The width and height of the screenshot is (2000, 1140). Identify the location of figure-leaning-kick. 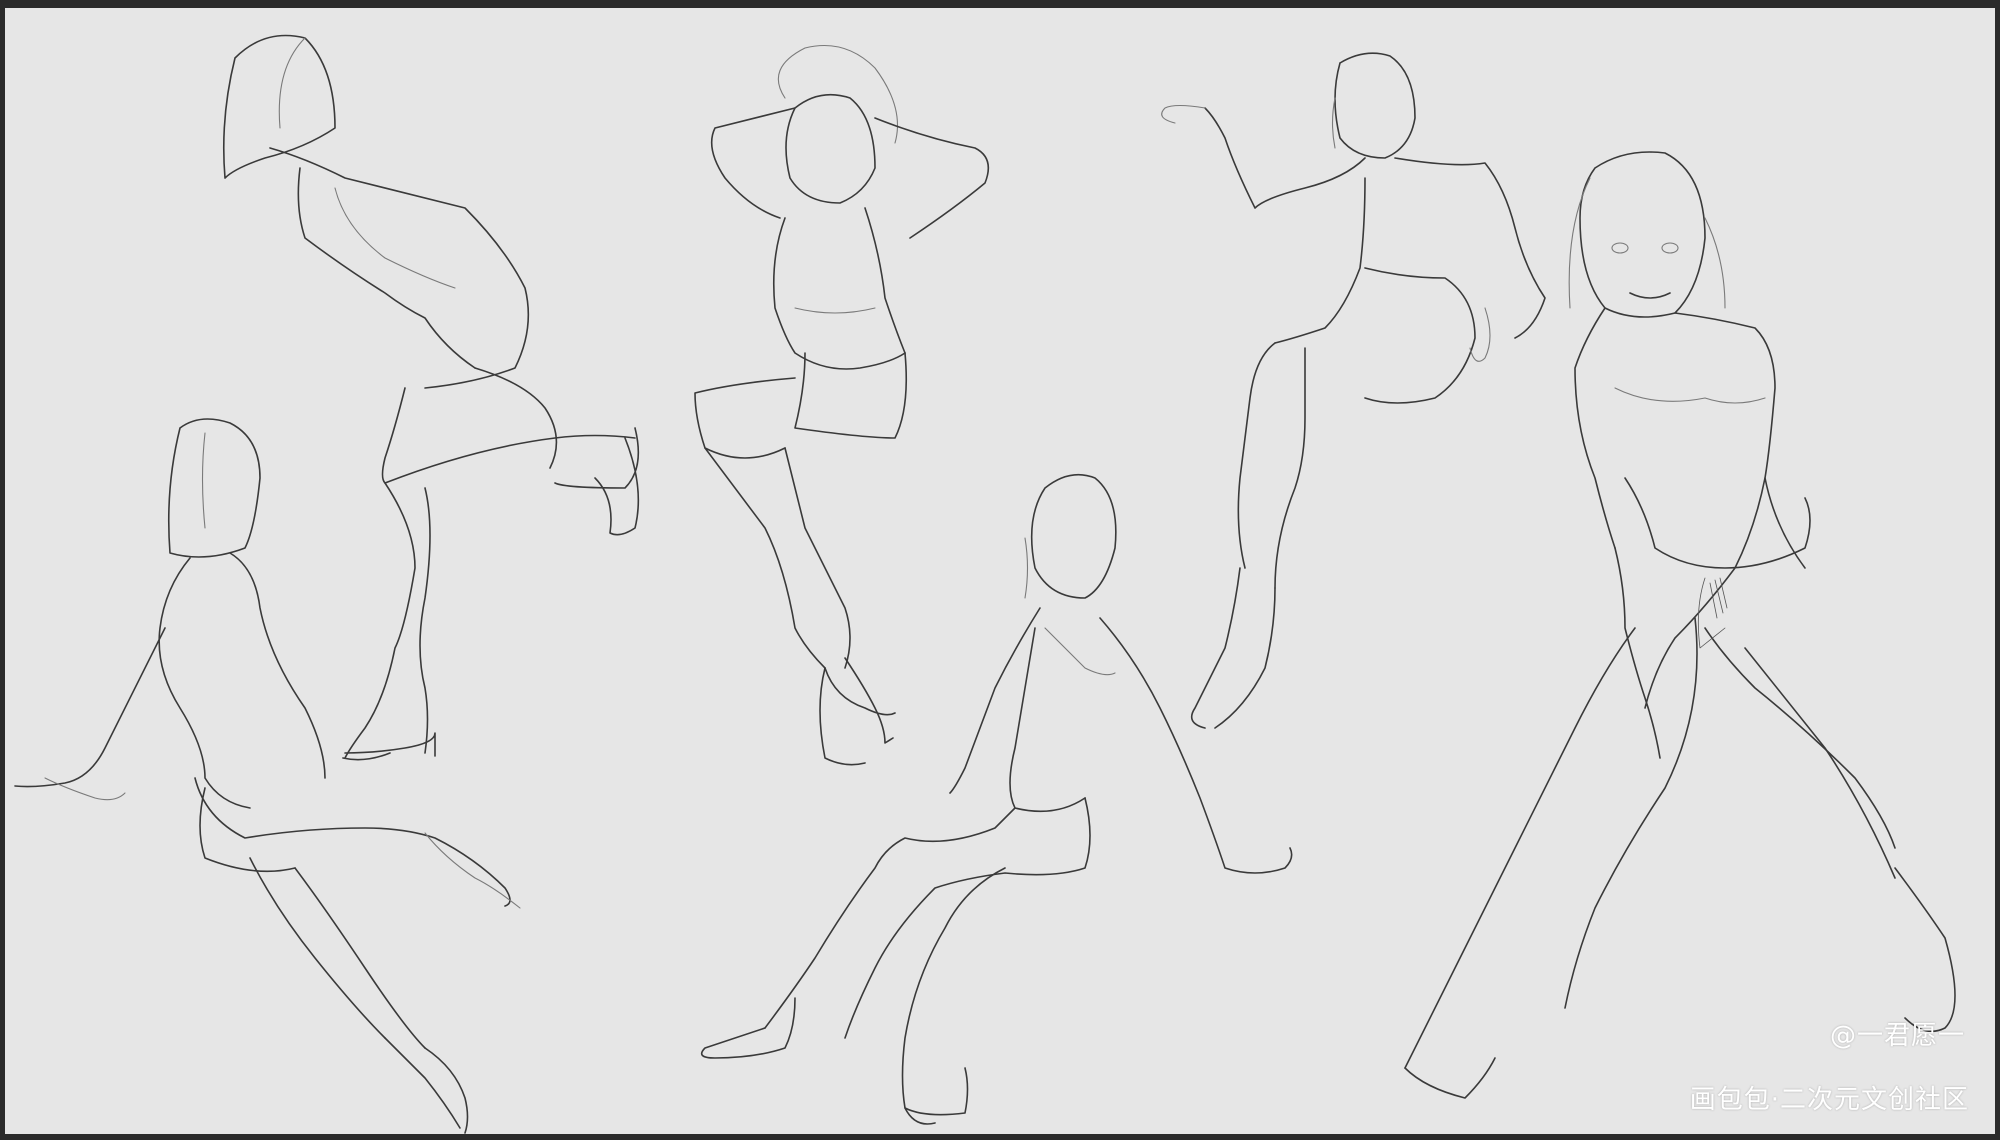
(431, 397).